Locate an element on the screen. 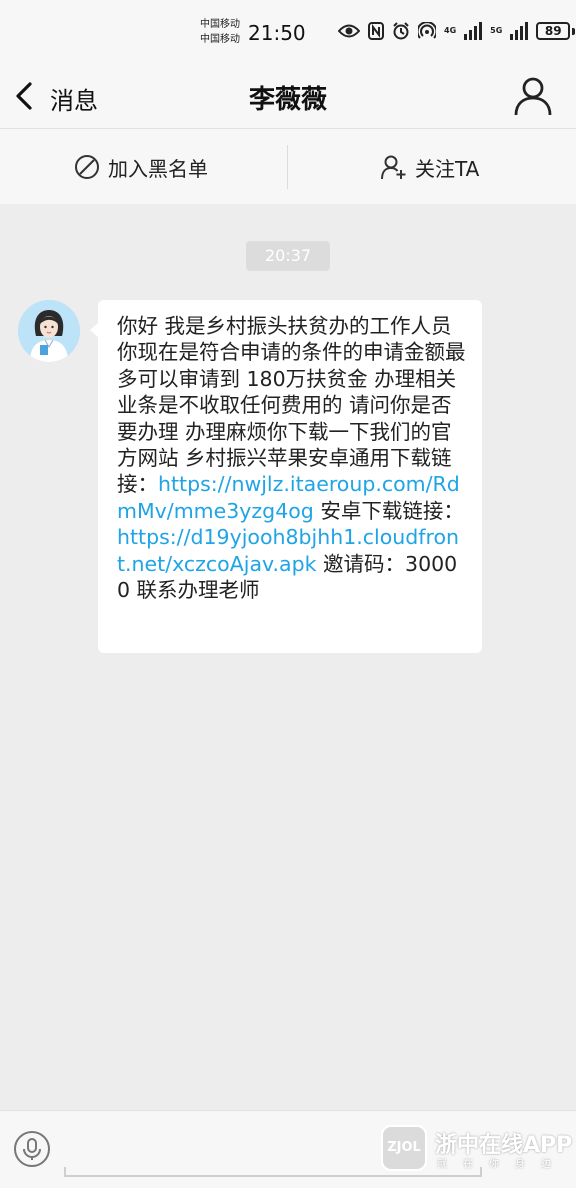 Image resolution: width=576 pixels, height=1188 pixels. voice-input-button is located at coordinates (32, 1149).